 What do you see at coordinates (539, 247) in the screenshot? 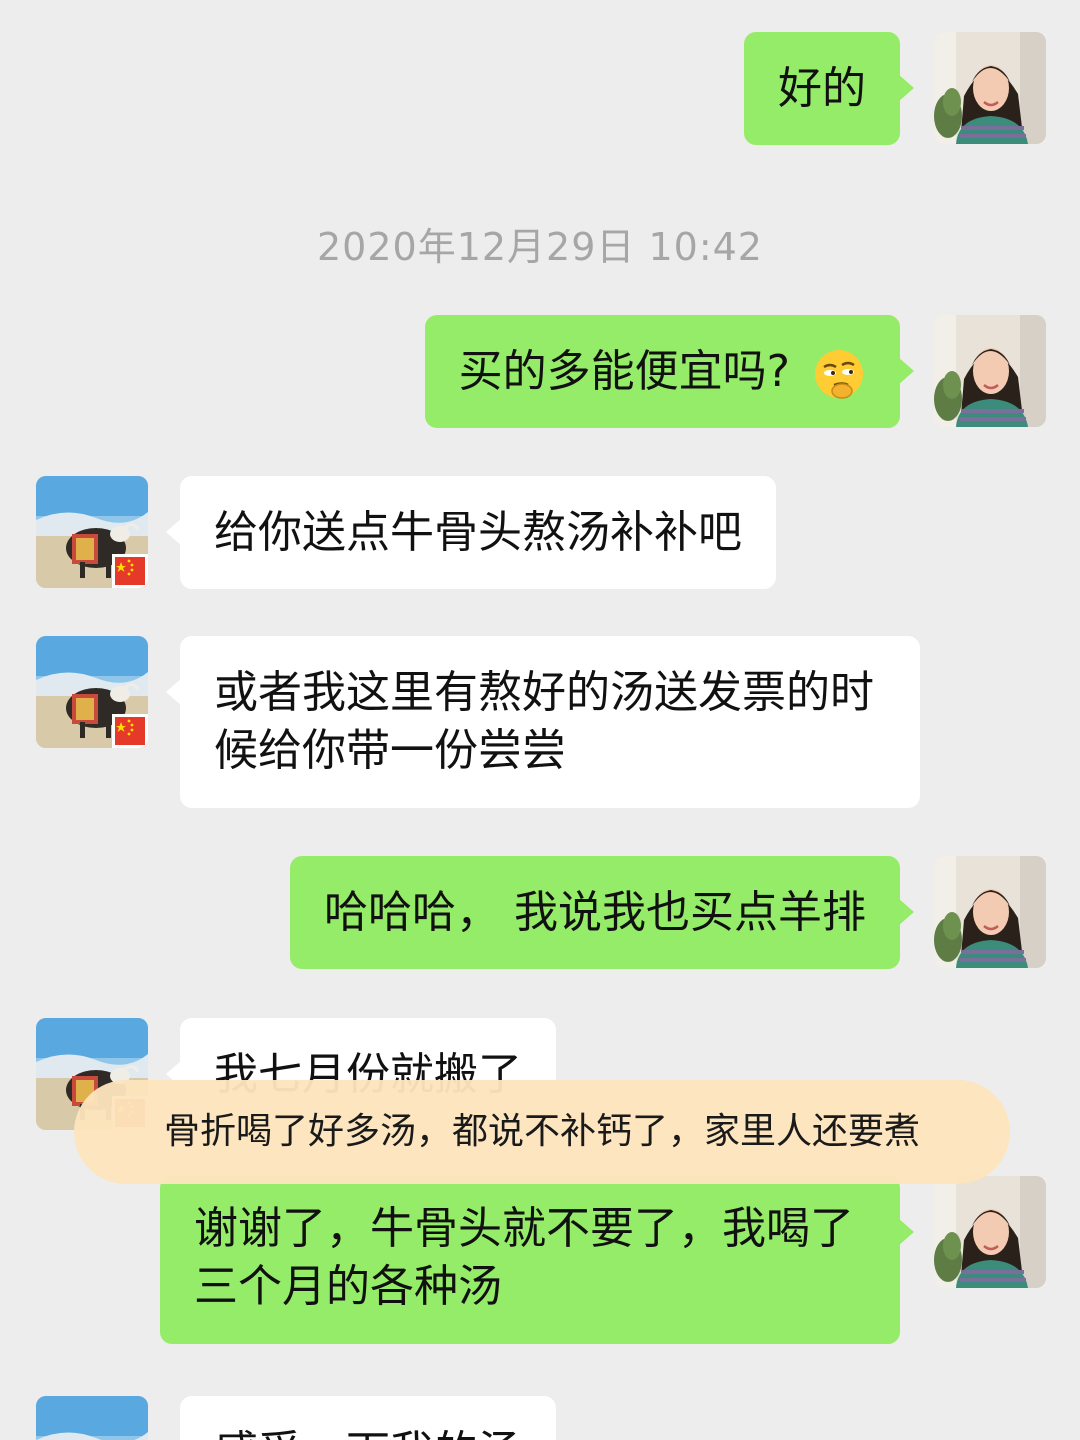
I see `message-timestamp: 2020年12月29日 10:42` at bounding box center [539, 247].